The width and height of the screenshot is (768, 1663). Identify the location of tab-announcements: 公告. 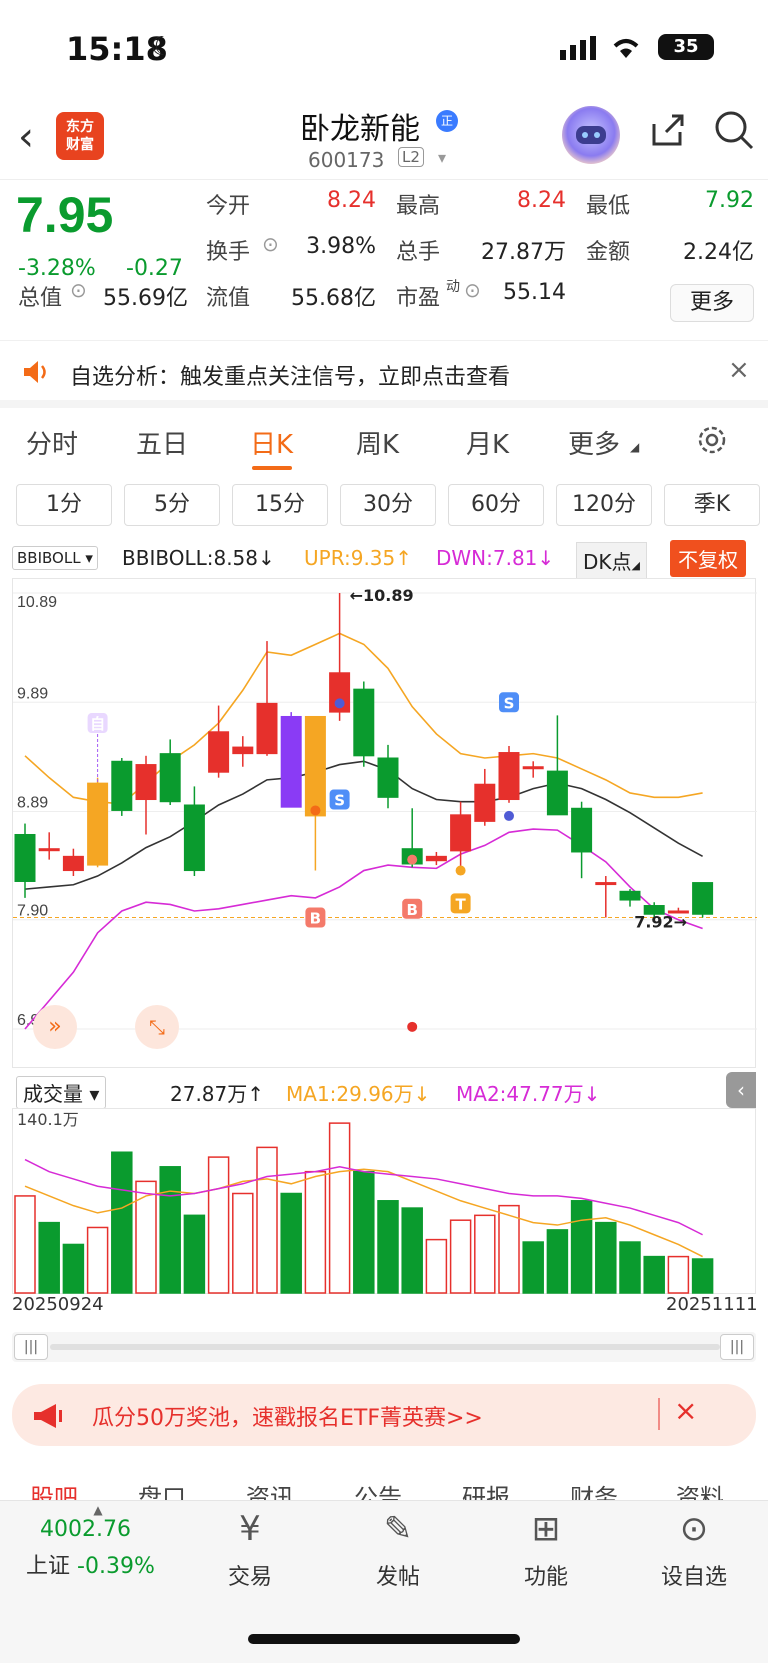
(378, 1489).